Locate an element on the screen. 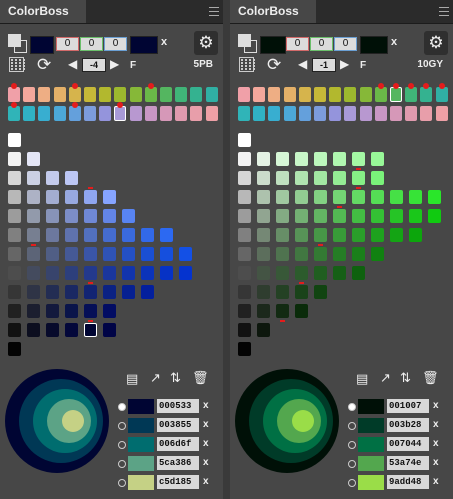 This screenshot has width=453, height=499. f-toggle-label: F is located at coordinates (363, 65).